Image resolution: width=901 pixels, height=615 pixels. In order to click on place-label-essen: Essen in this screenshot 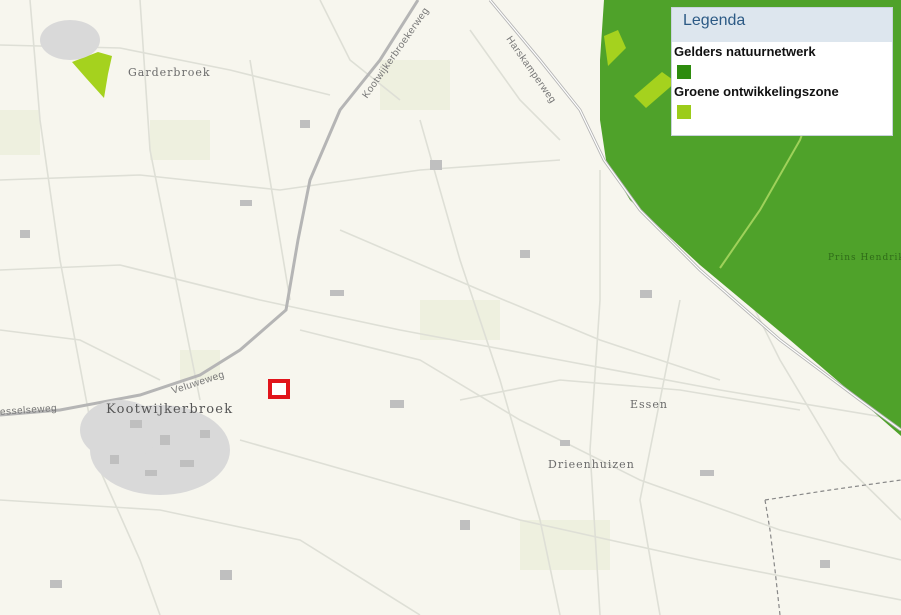, I will do `click(649, 404)`.